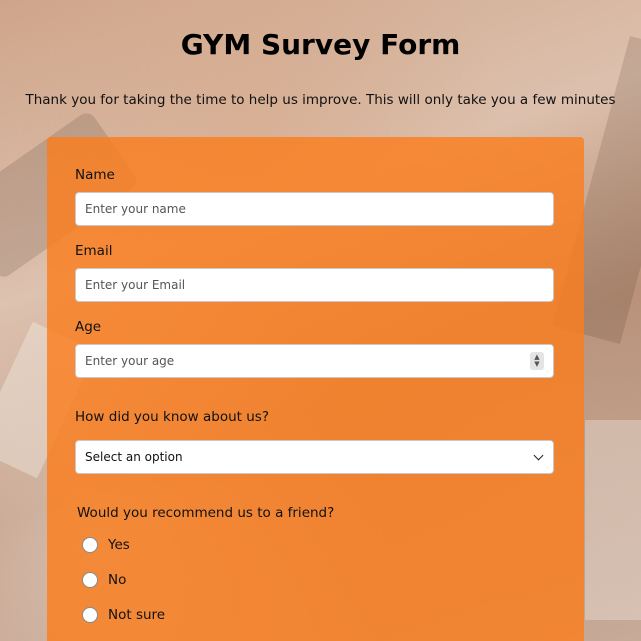 This screenshot has width=641, height=641. Describe the element at coordinates (314, 457) in the screenshot. I see `source-select: Select an option` at that location.